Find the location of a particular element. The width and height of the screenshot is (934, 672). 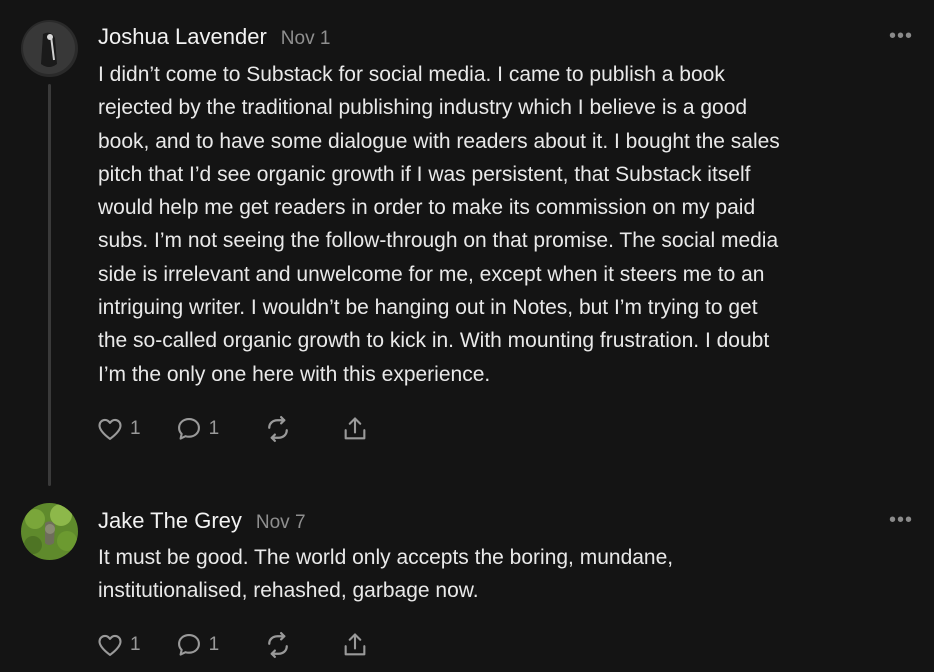

comment-header: Joshua Lavender Nov 1 is located at coordinates (214, 37).